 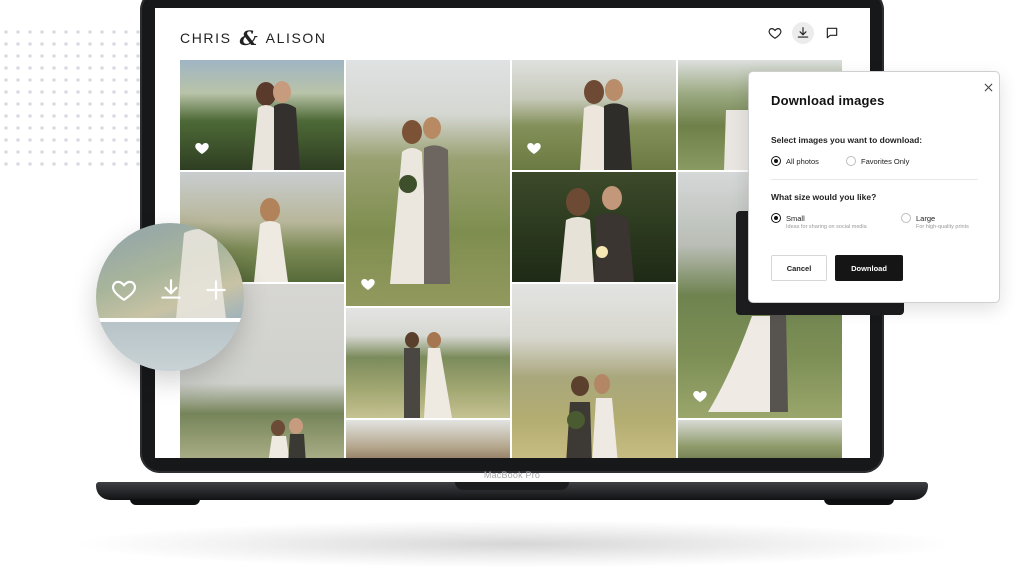 What do you see at coordinates (859, 502) in the screenshot?
I see `laptop-foot-right` at bounding box center [859, 502].